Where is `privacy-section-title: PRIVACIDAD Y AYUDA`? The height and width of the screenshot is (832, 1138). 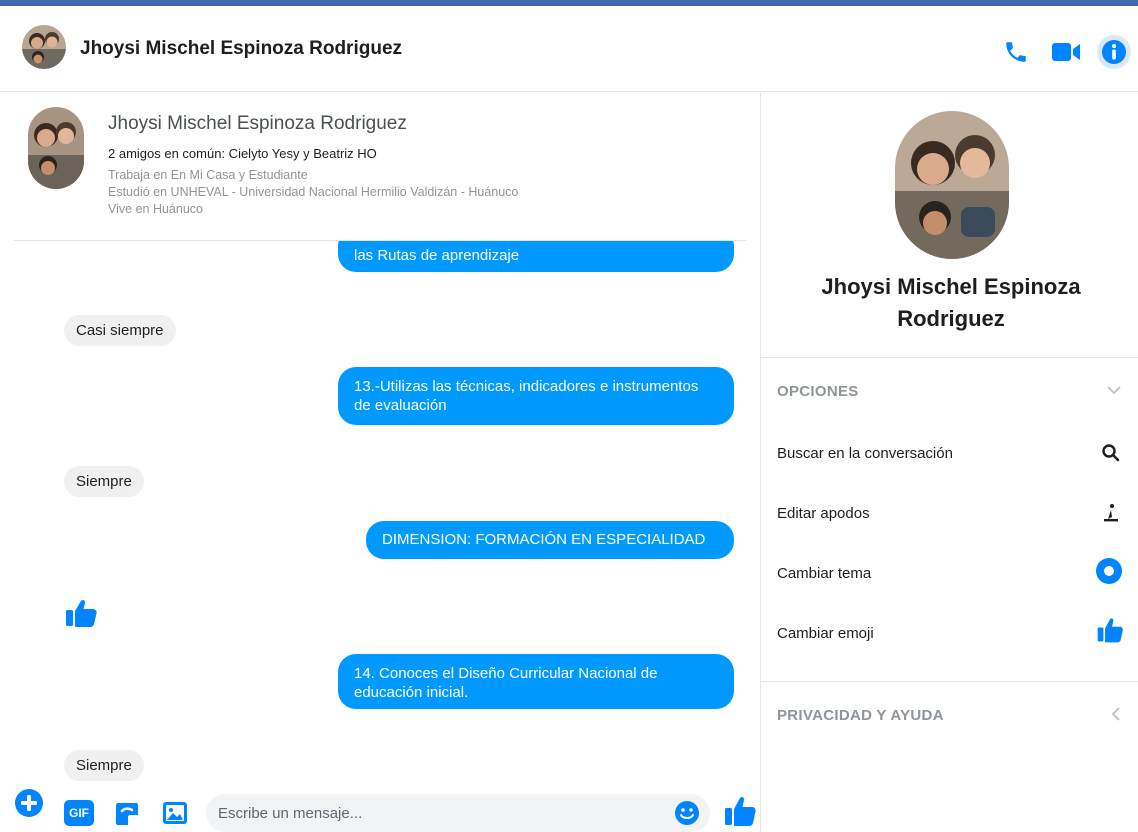 privacy-section-title: PRIVACIDAD Y AYUDA is located at coordinates (860, 715).